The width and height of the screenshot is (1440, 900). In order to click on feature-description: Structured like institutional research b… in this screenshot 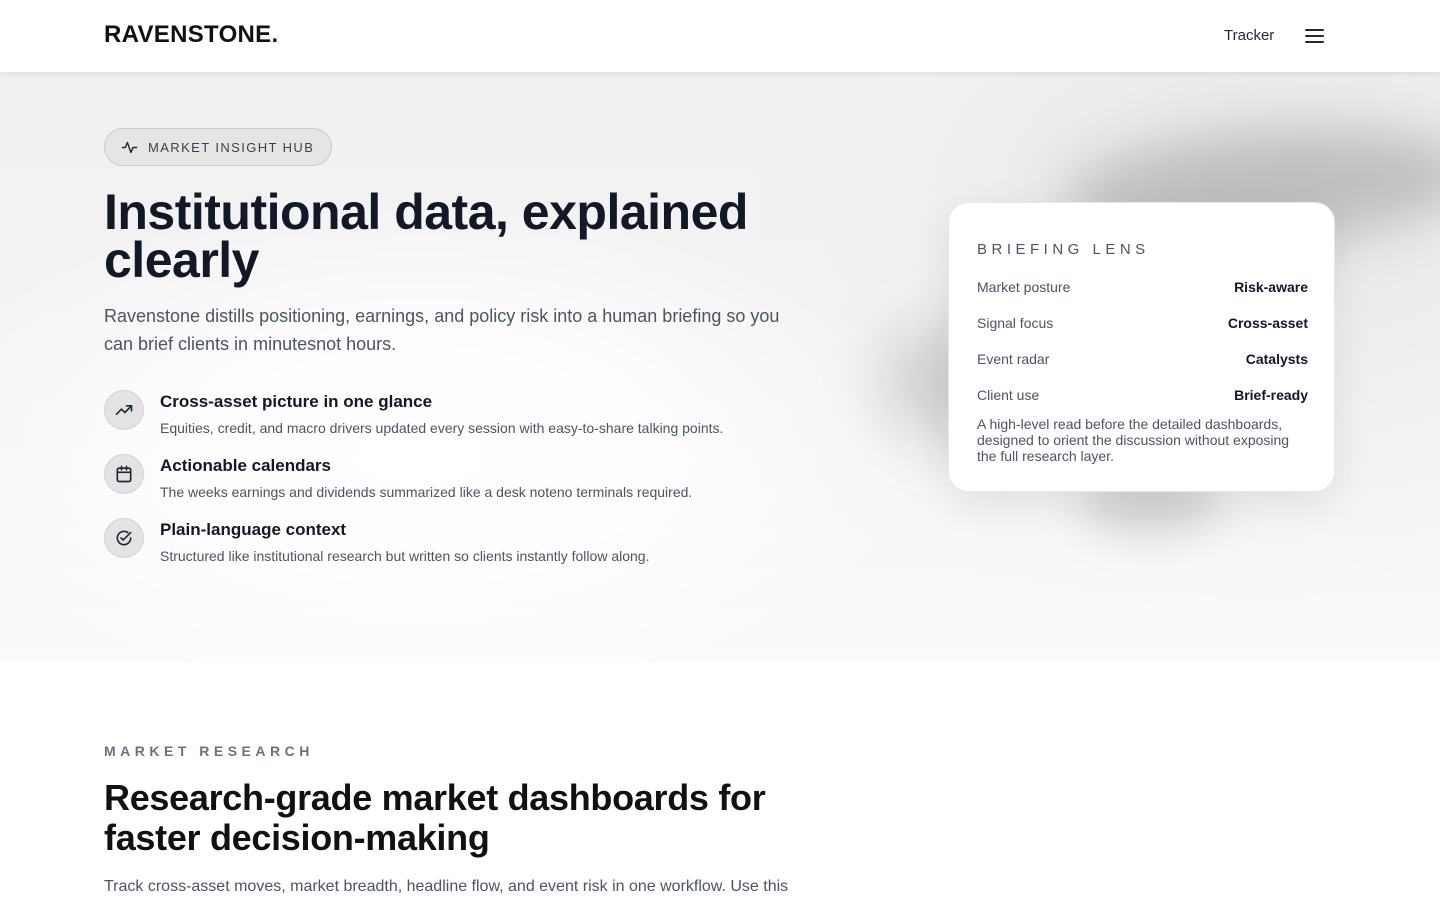, I will do `click(405, 556)`.